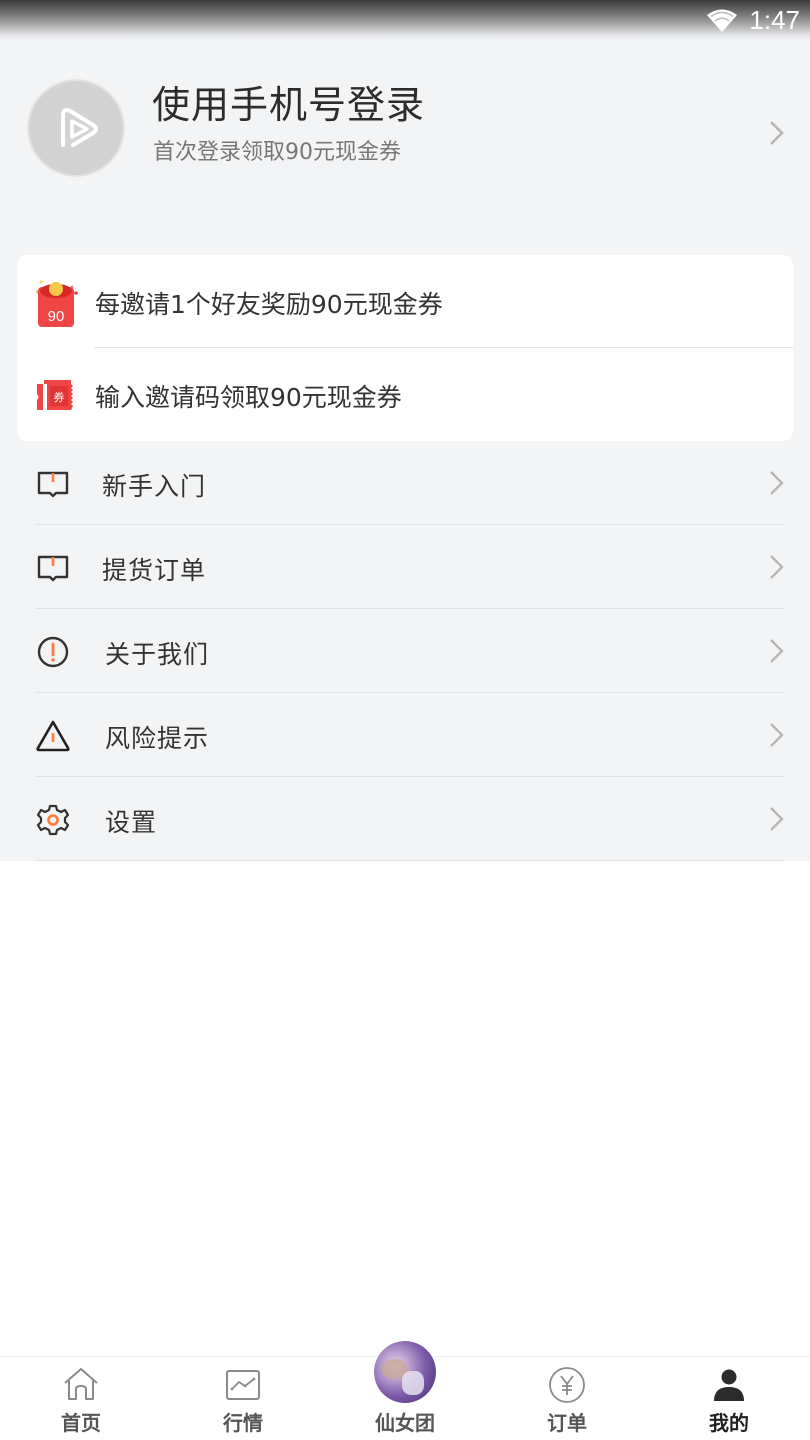 The height and width of the screenshot is (1440, 810). I want to click on tab-label: 首页, so click(81, 1423).